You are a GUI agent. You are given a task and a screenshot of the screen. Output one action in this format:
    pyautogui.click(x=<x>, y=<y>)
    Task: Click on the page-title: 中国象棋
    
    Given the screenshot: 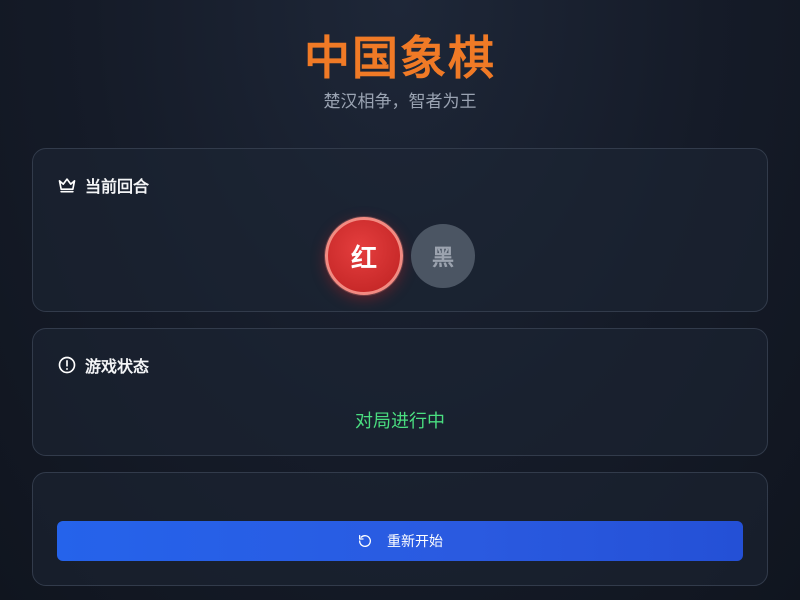 What is the action you would take?
    pyautogui.click(x=400, y=58)
    